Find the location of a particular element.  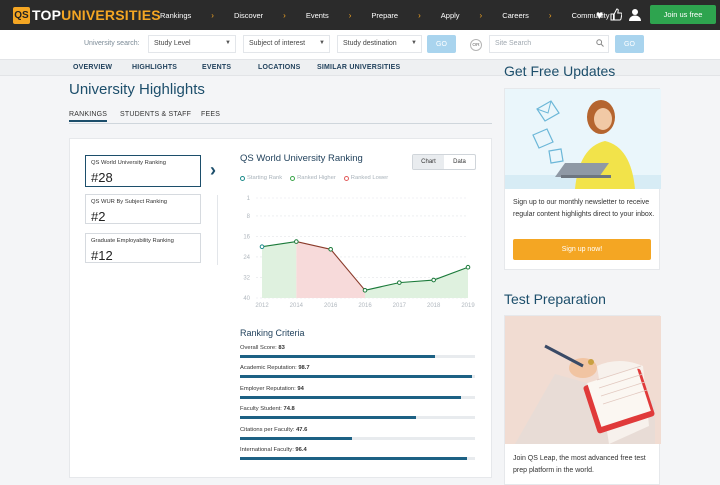

test-prep-illustration is located at coordinates (583, 380).